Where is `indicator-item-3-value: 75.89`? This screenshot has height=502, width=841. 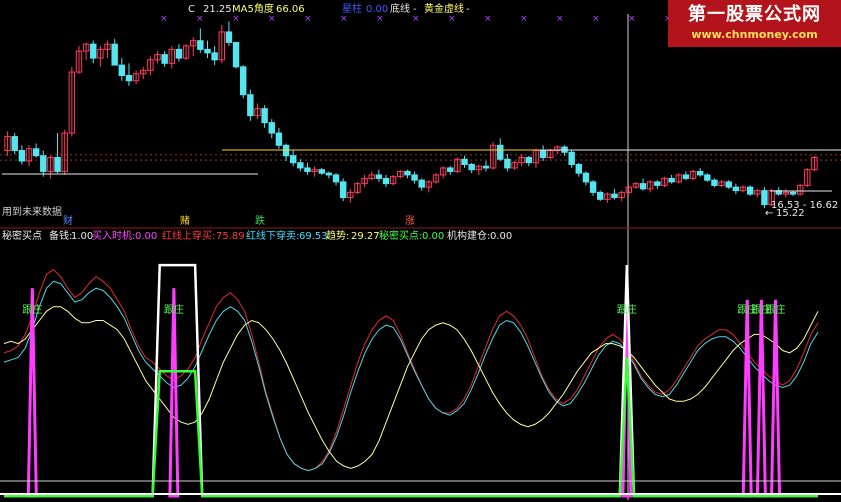 indicator-item-3-value: 75.89 is located at coordinates (230, 236).